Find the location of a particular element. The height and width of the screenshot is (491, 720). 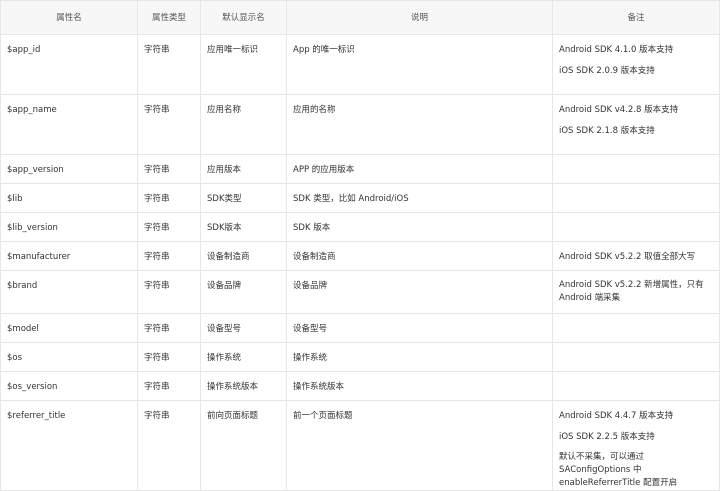

cell-property-name: $os_version is located at coordinates (69, 386).